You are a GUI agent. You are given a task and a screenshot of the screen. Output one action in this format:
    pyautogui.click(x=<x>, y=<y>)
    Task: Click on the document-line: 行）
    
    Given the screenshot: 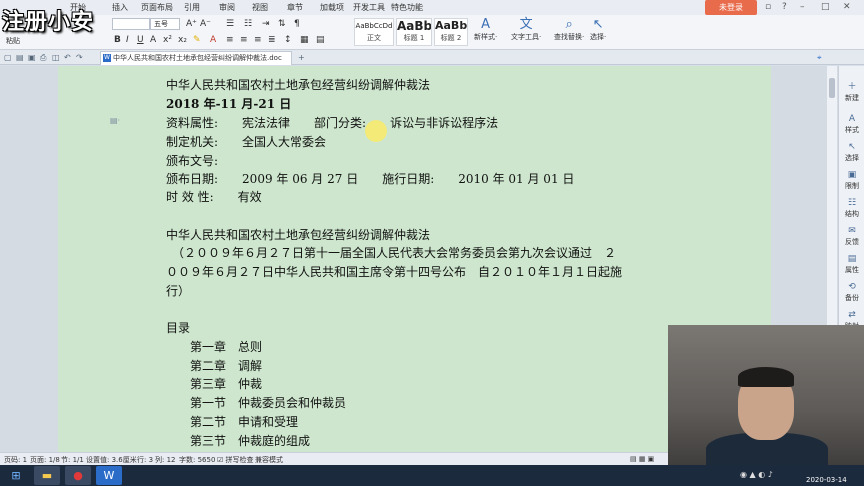 What is the action you would take?
    pyautogui.click(x=178, y=290)
    